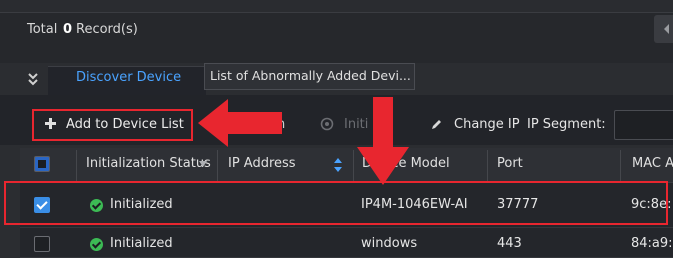 The height and width of the screenshot is (258, 673). I want to click on ip-segment-input, so click(643, 125).